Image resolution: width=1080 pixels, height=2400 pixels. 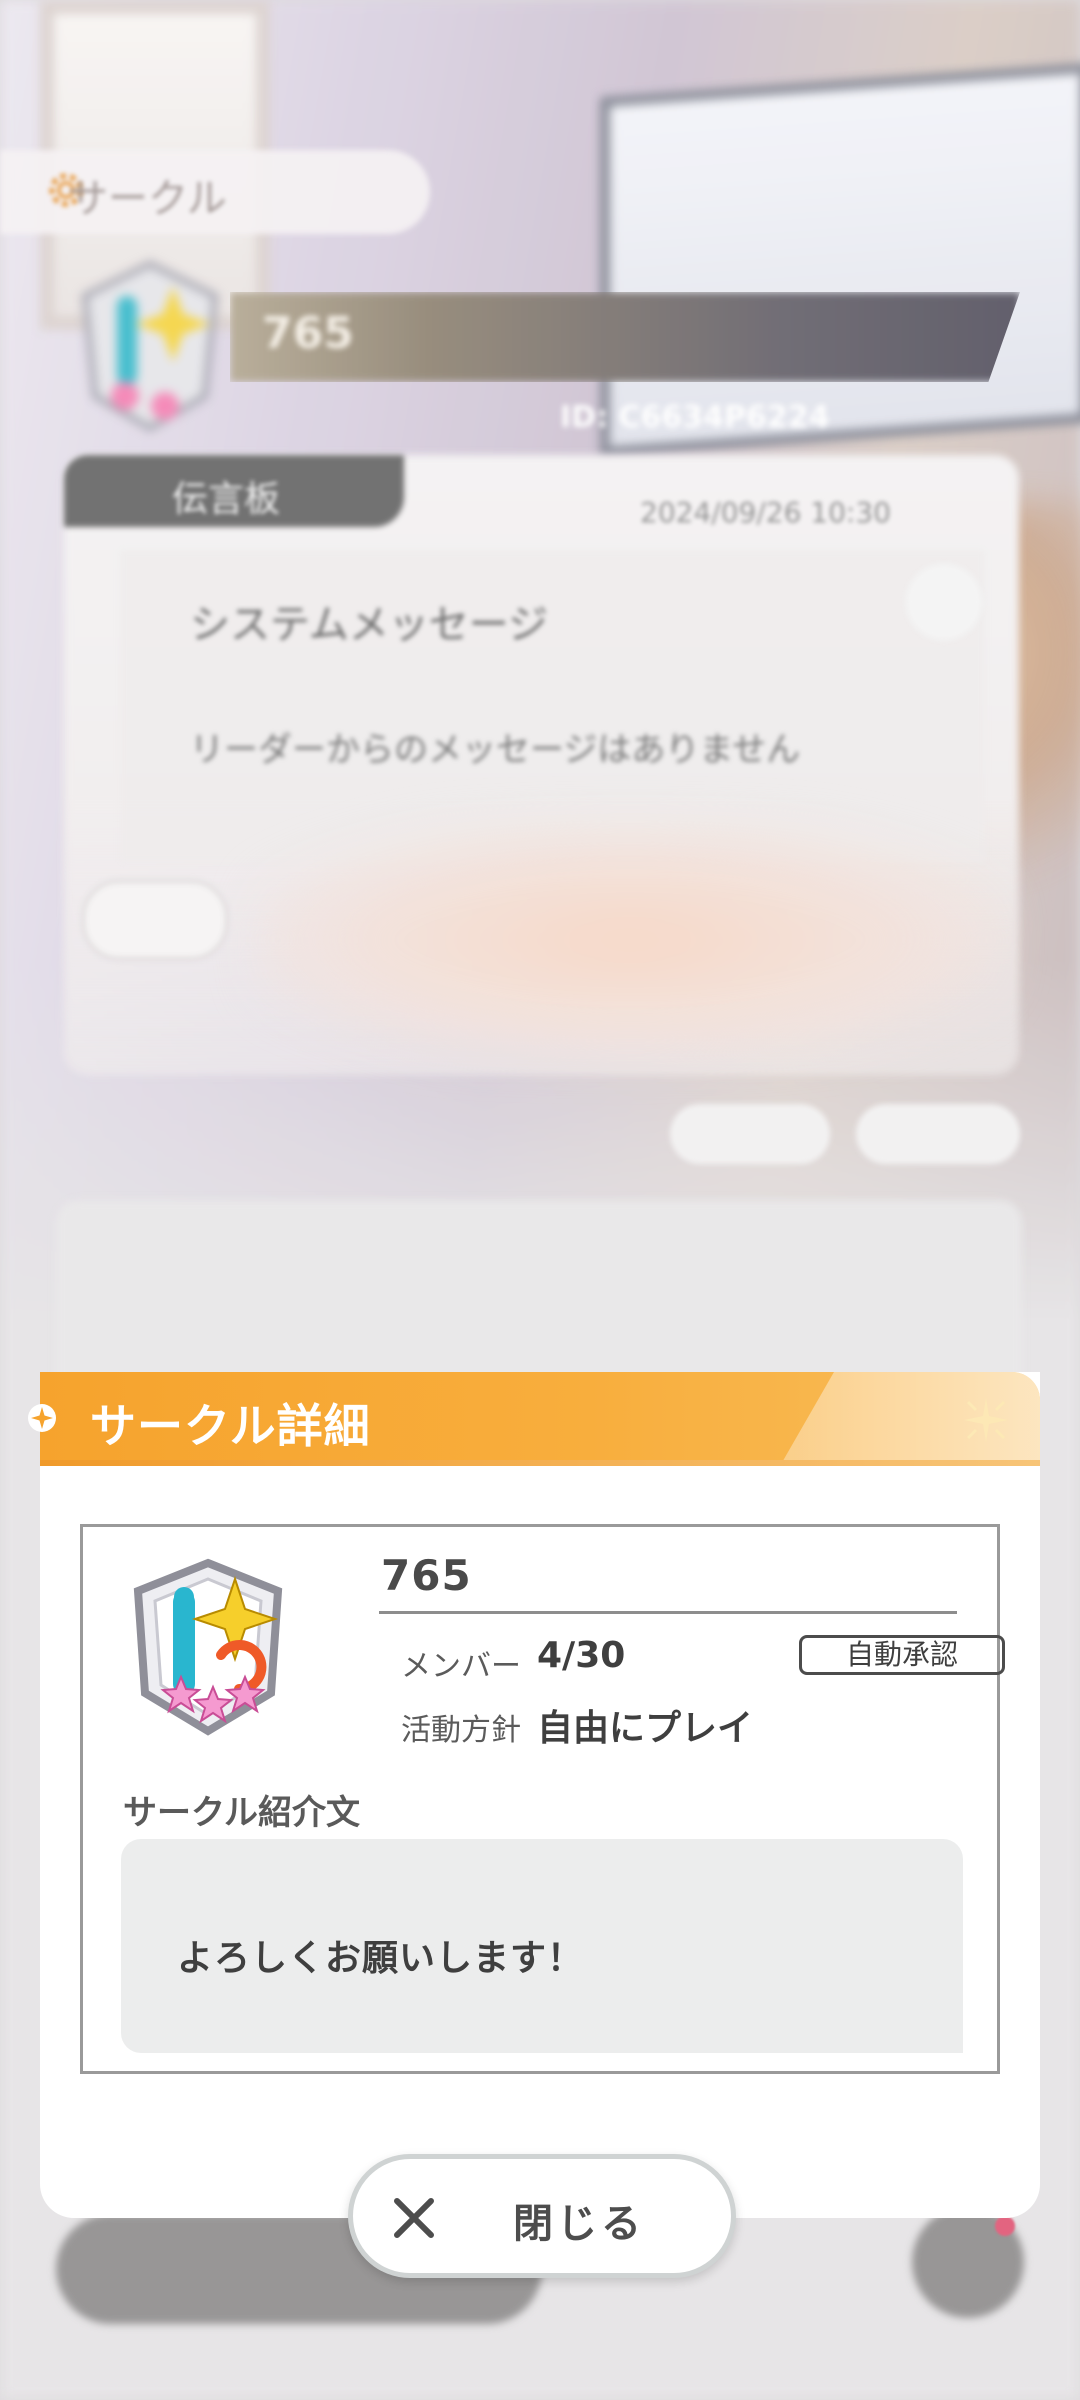 I want to click on header-bottom-line, so click(x=540, y=1463).